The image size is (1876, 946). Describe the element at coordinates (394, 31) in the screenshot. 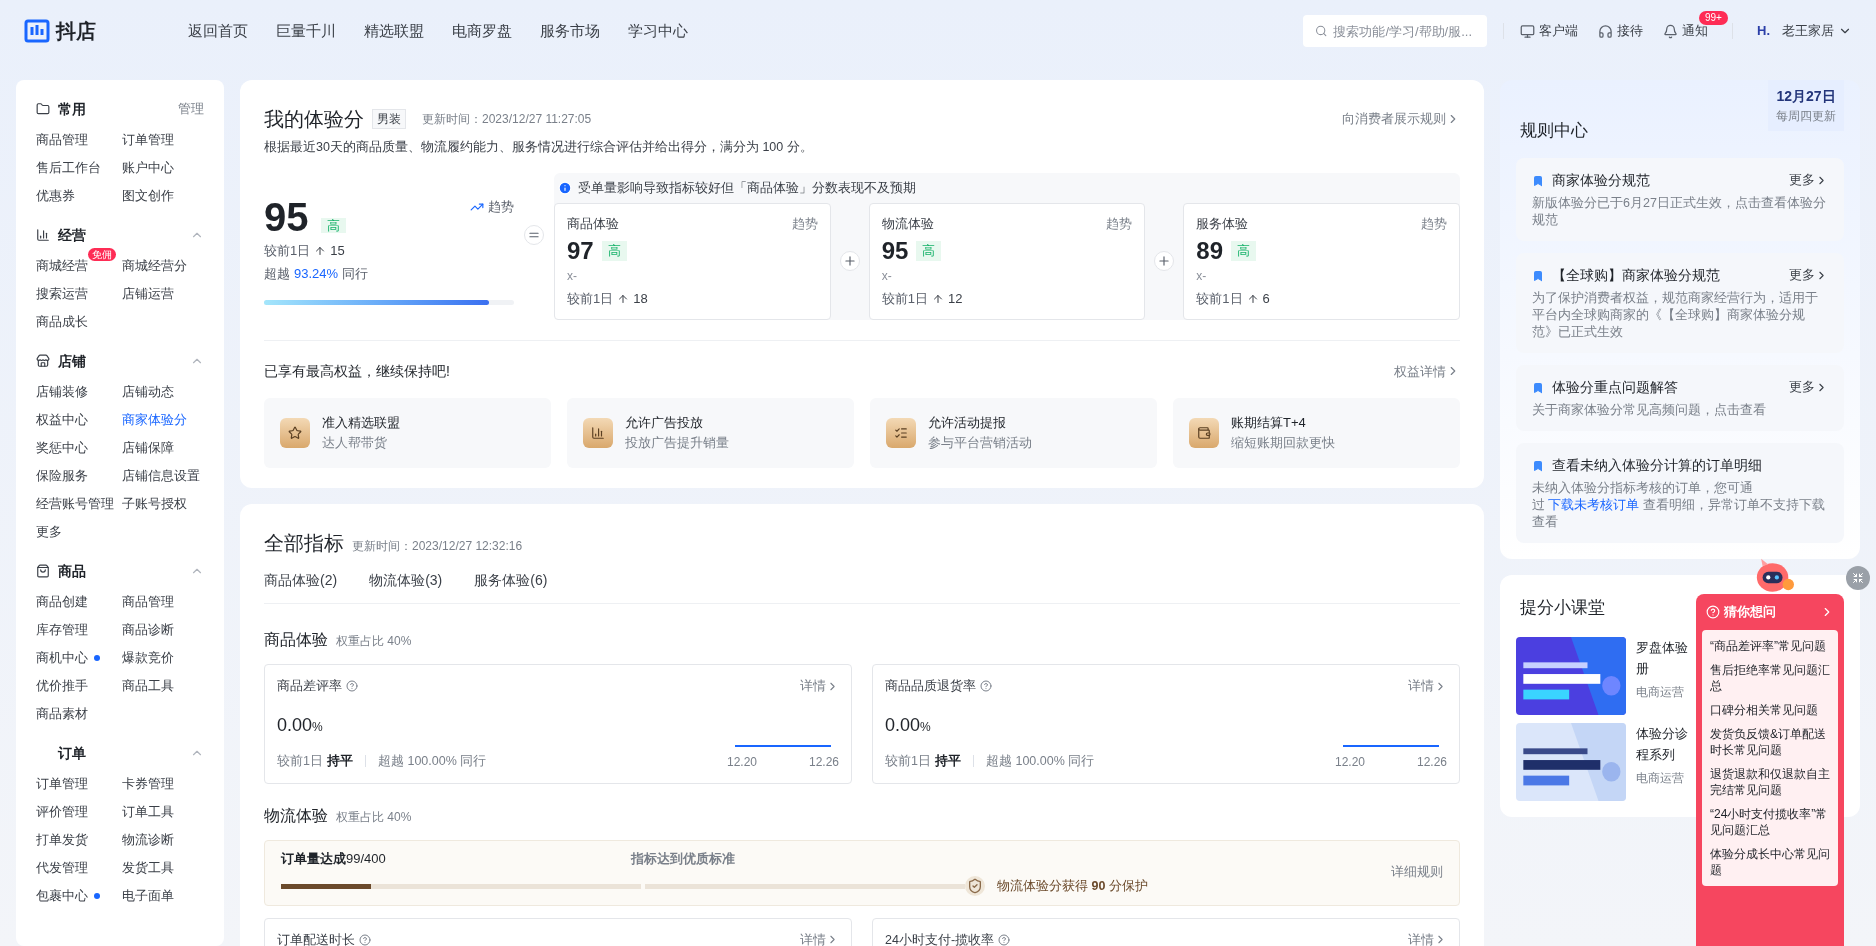

I see `nav-link: 精选联盟` at that location.